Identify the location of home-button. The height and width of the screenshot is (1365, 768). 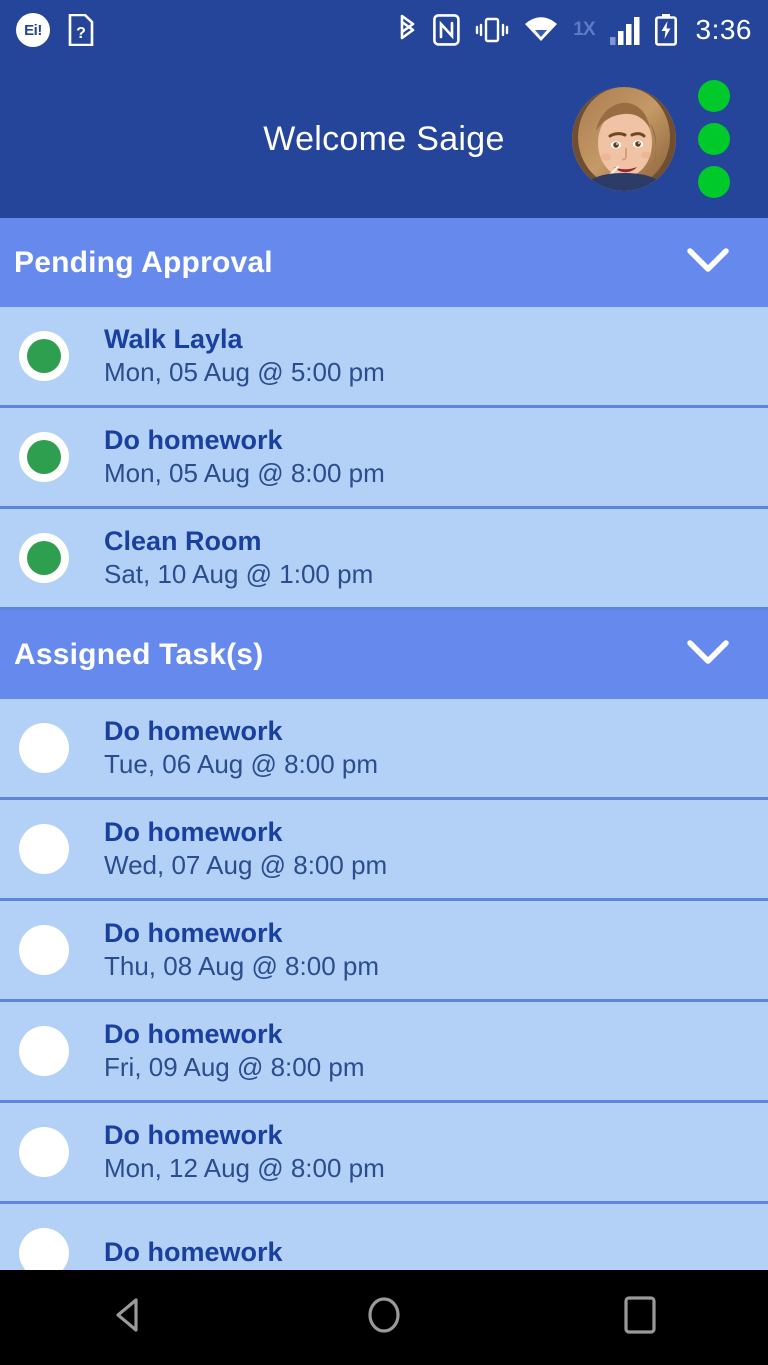
(384, 1317).